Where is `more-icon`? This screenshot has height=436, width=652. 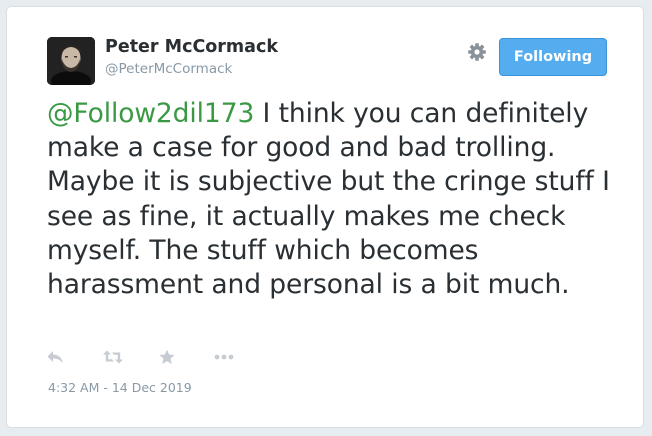
more-icon is located at coordinates (224, 357).